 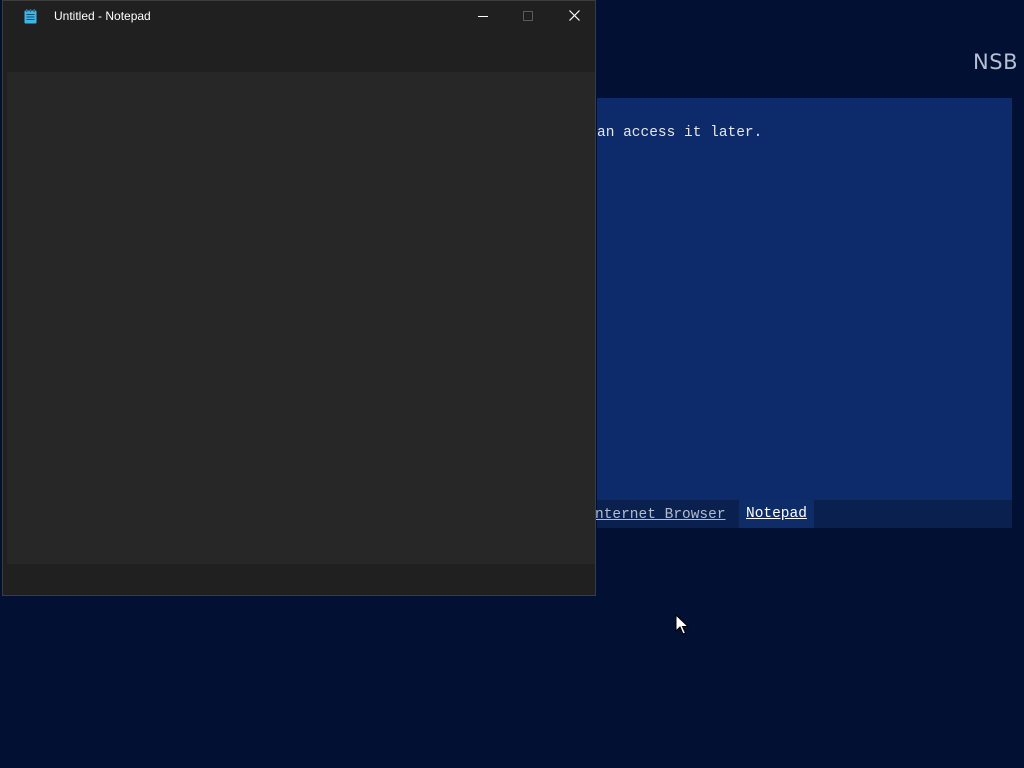 What do you see at coordinates (30, 16) in the screenshot?
I see `notepad-icon` at bounding box center [30, 16].